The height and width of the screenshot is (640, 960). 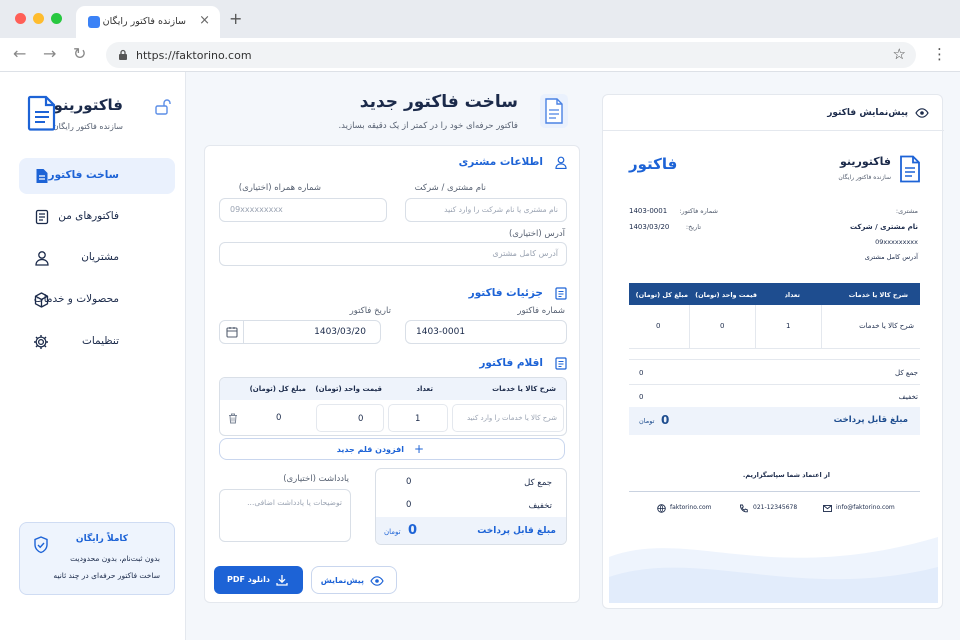 I want to click on sidebar-item-label: ساخت فاکتور, so click(x=83, y=175).